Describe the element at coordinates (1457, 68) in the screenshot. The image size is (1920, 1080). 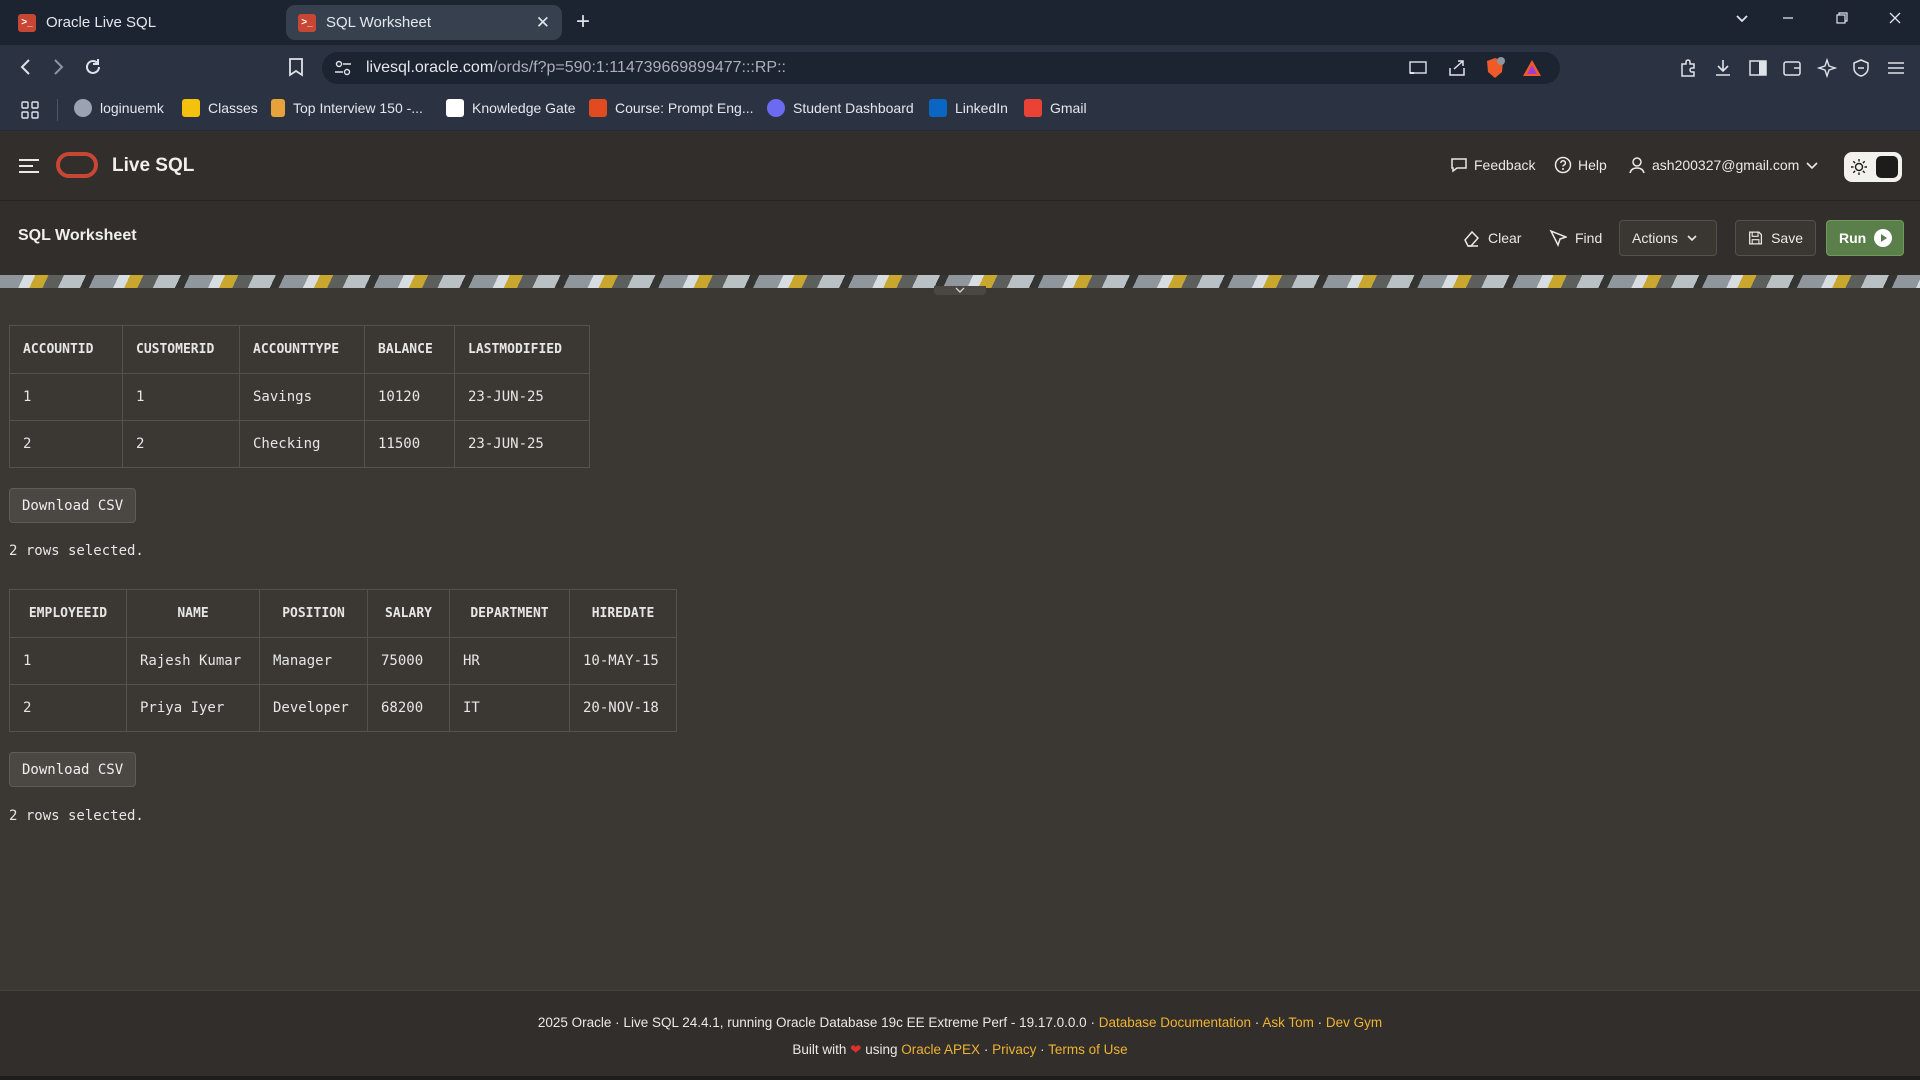
I see `share-icon` at that location.